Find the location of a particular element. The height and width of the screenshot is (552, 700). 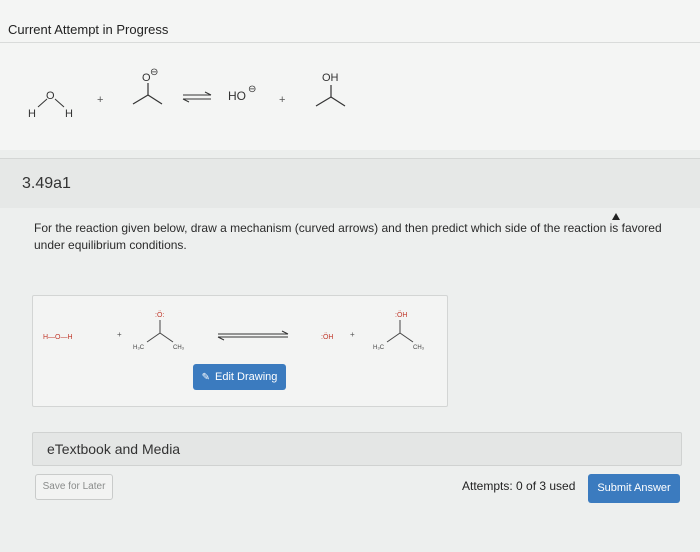

water-structure: O H H is located at coordinates (50, 105).